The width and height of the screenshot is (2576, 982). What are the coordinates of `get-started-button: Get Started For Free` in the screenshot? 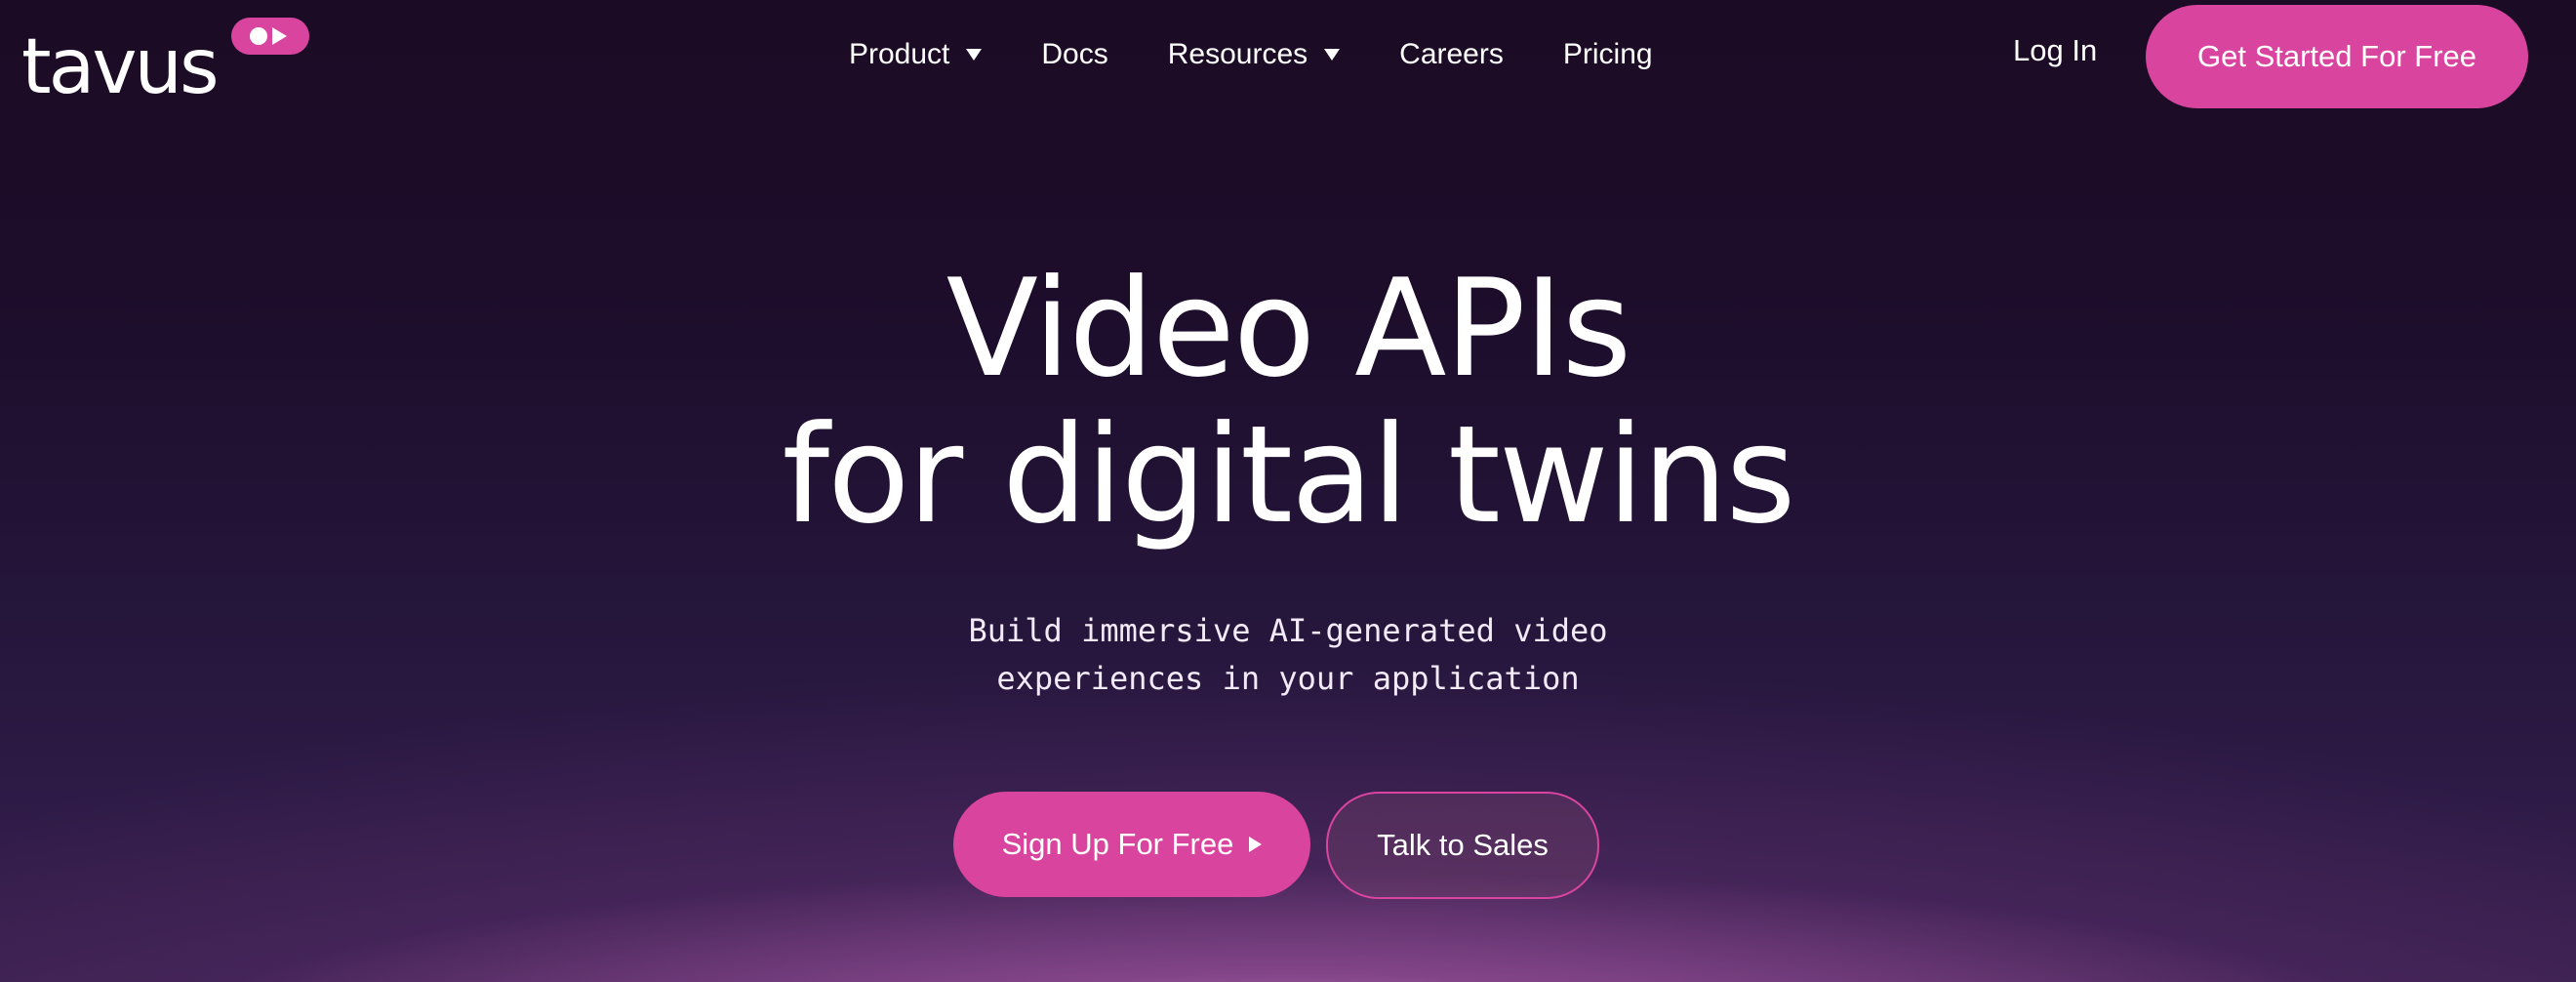 It's located at (2337, 56).